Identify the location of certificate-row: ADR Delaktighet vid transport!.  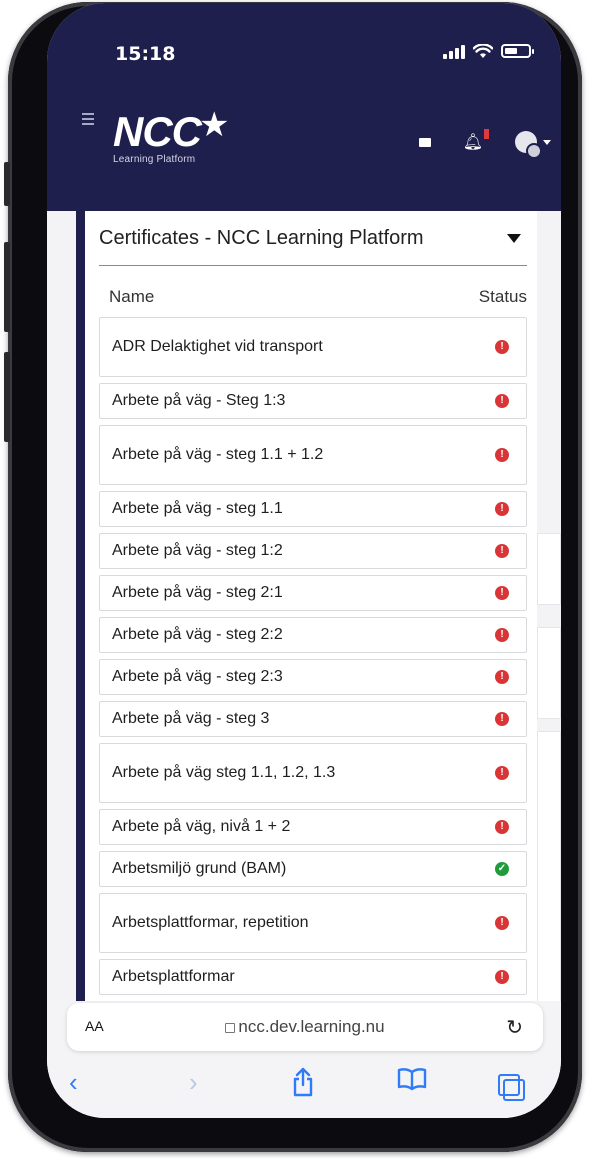
(313, 347).